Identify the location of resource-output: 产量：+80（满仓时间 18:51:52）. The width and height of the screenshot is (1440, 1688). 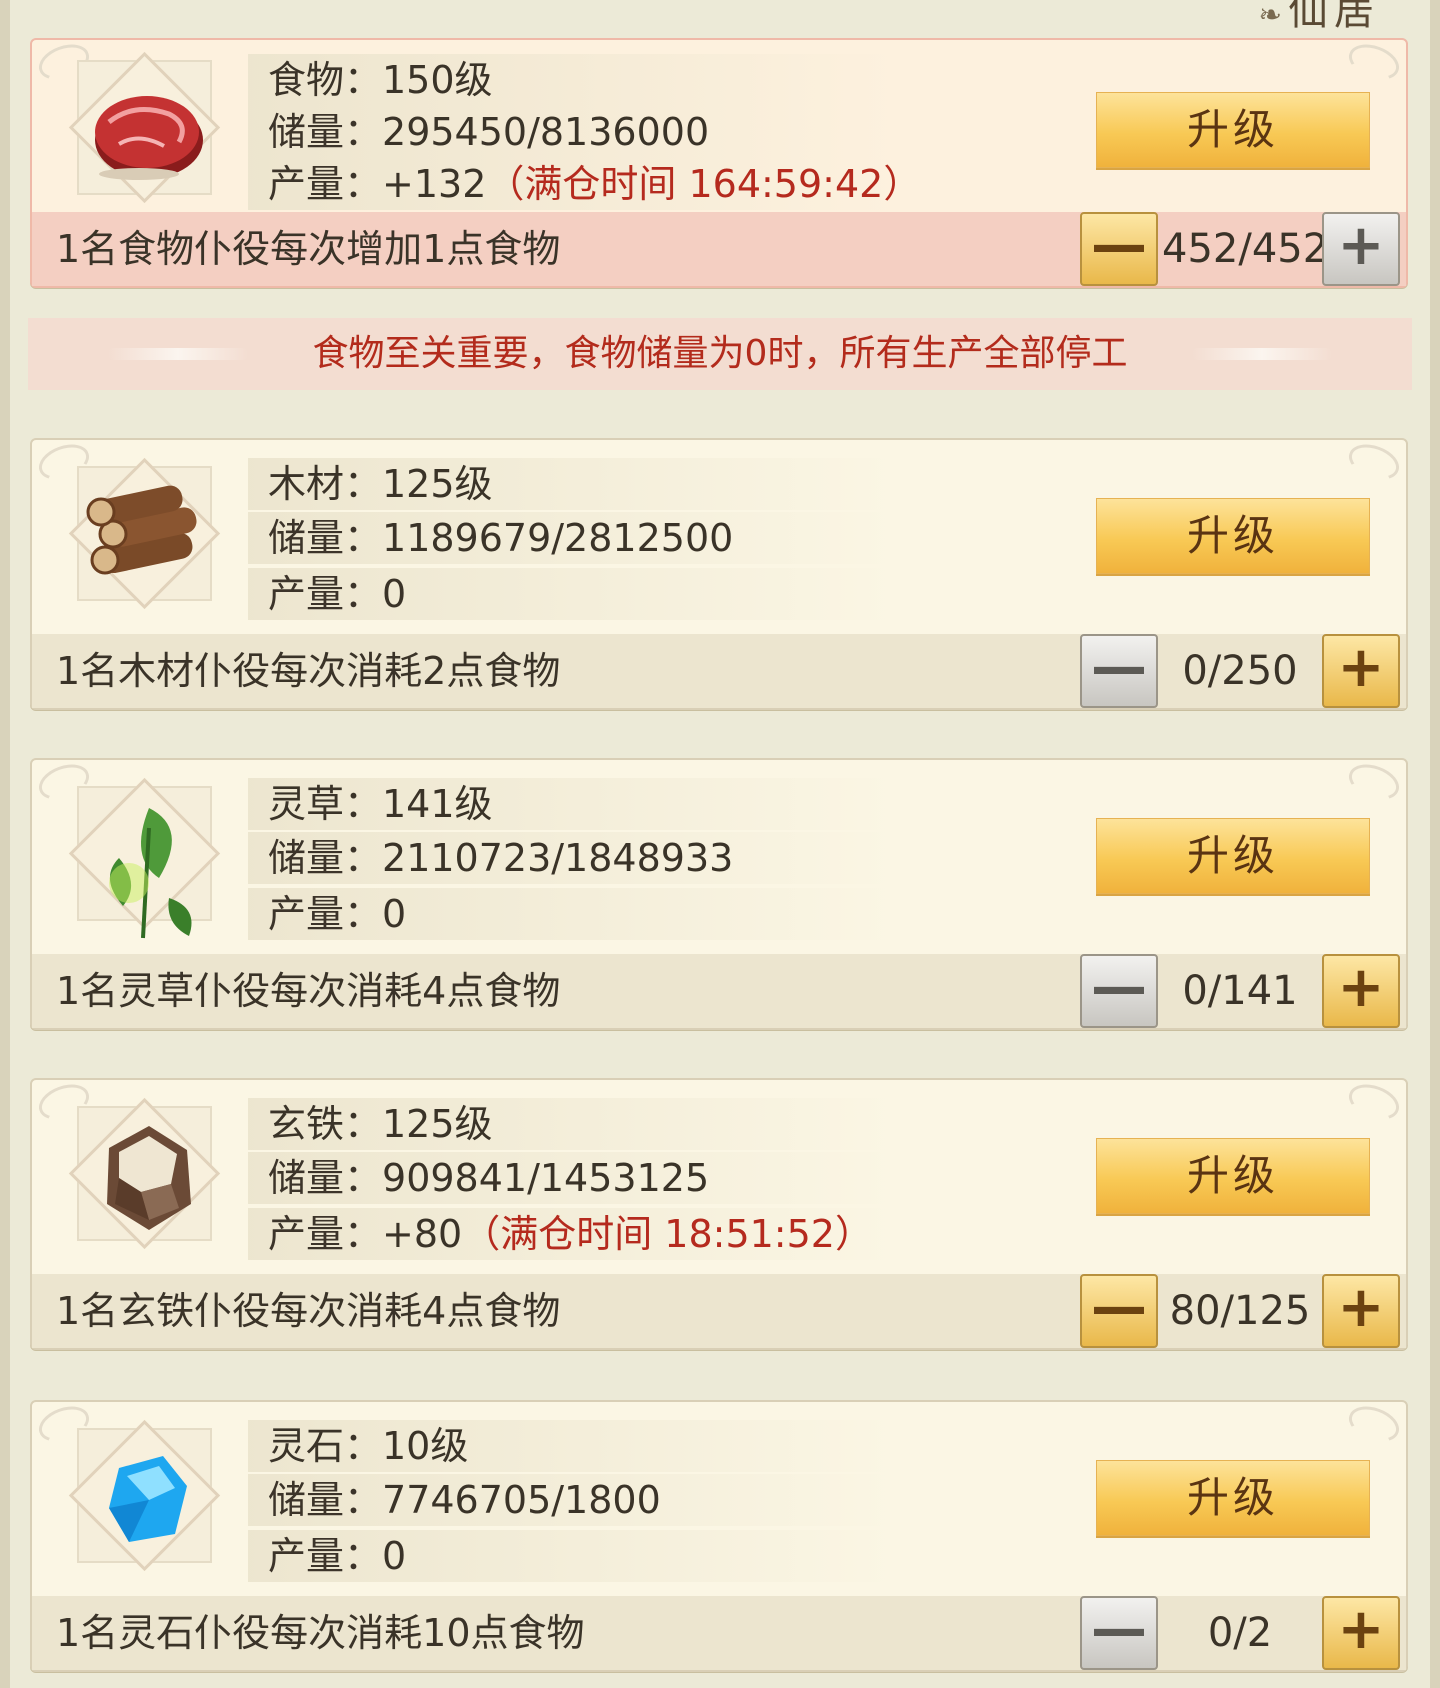
(573, 1234).